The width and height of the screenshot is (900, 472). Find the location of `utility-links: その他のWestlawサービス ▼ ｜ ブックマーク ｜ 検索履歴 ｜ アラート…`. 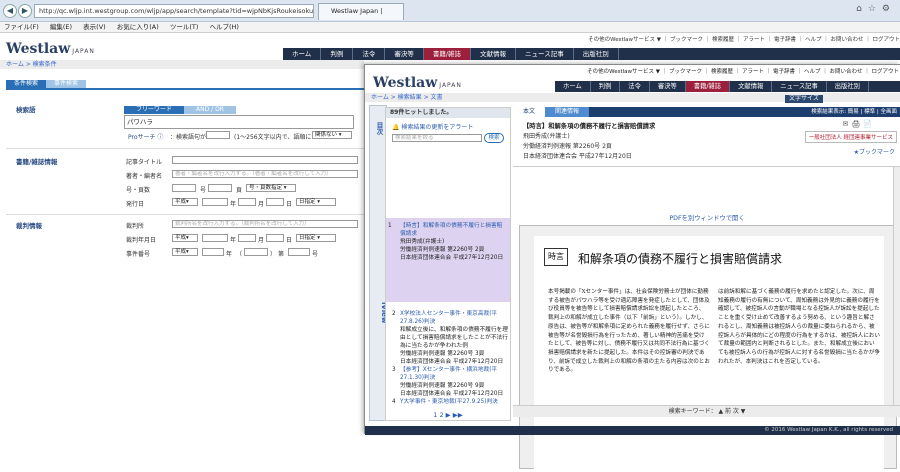

utility-links: その他のWestlawサービス ▼ ｜ ブックマーク ｜ 検索履歴 ｜ アラート… is located at coordinates (631, 40).